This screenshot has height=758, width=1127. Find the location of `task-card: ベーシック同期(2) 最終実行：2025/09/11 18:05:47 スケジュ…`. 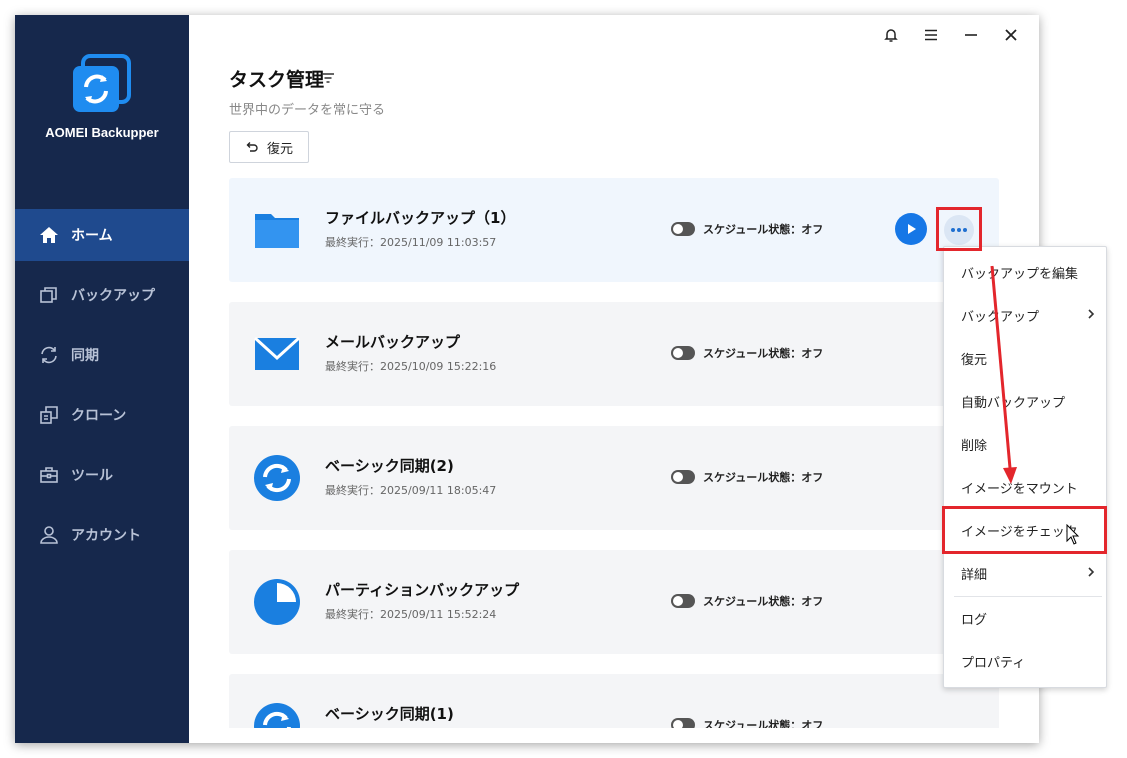

task-card: ベーシック同期(2) 最終実行：2025/09/11 18:05:47 スケジュ… is located at coordinates (614, 478).